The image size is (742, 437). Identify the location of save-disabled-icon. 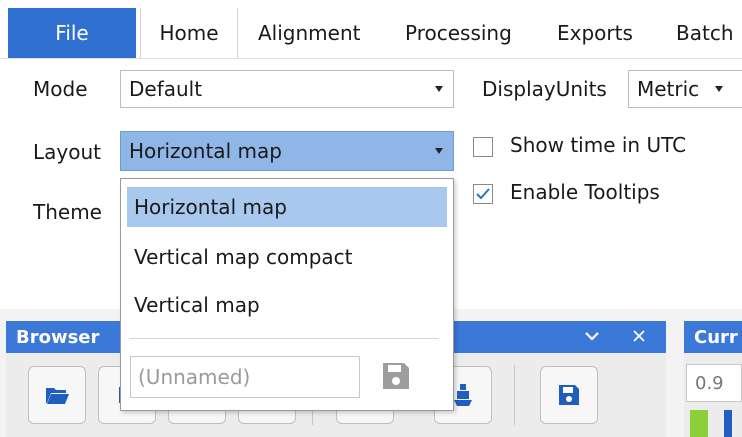
(396, 376).